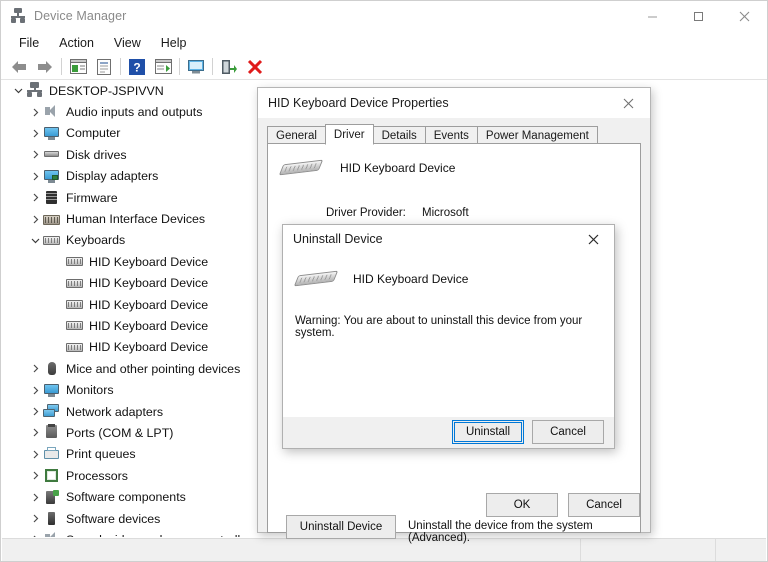 Image resolution: width=768 pixels, height=562 pixels. What do you see at coordinates (34, 90) in the screenshot?
I see `computer-icon` at bounding box center [34, 90].